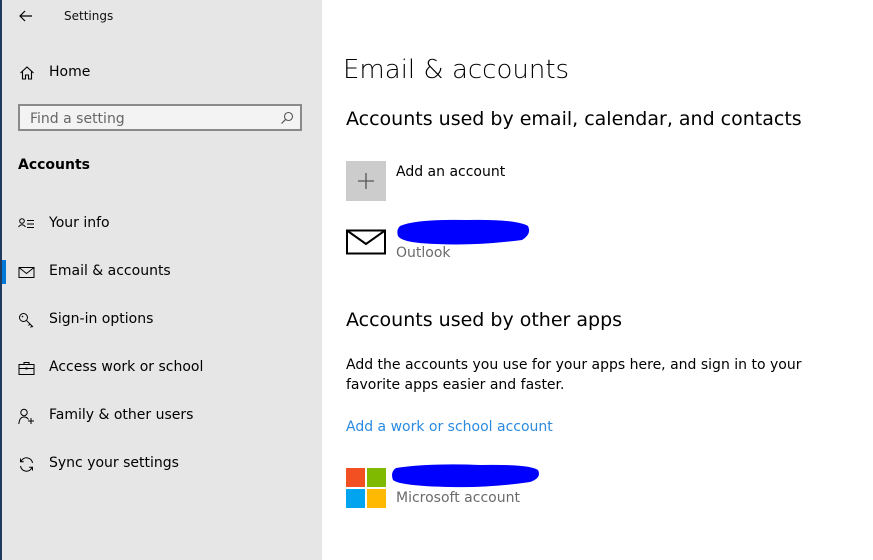 This screenshot has width=873, height=560. Describe the element at coordinates (4, 272) in the screenshot. I see `selection-indicator` at that location.